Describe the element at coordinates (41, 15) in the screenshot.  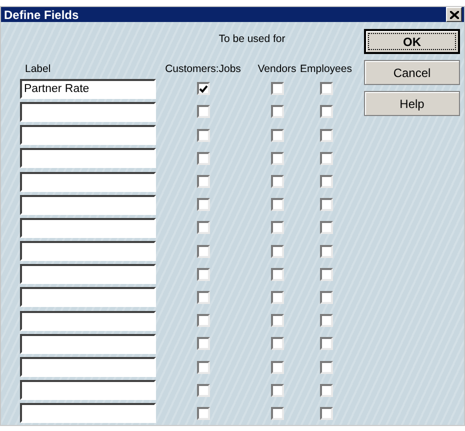
I see `window-title: Define Fields` at that location.